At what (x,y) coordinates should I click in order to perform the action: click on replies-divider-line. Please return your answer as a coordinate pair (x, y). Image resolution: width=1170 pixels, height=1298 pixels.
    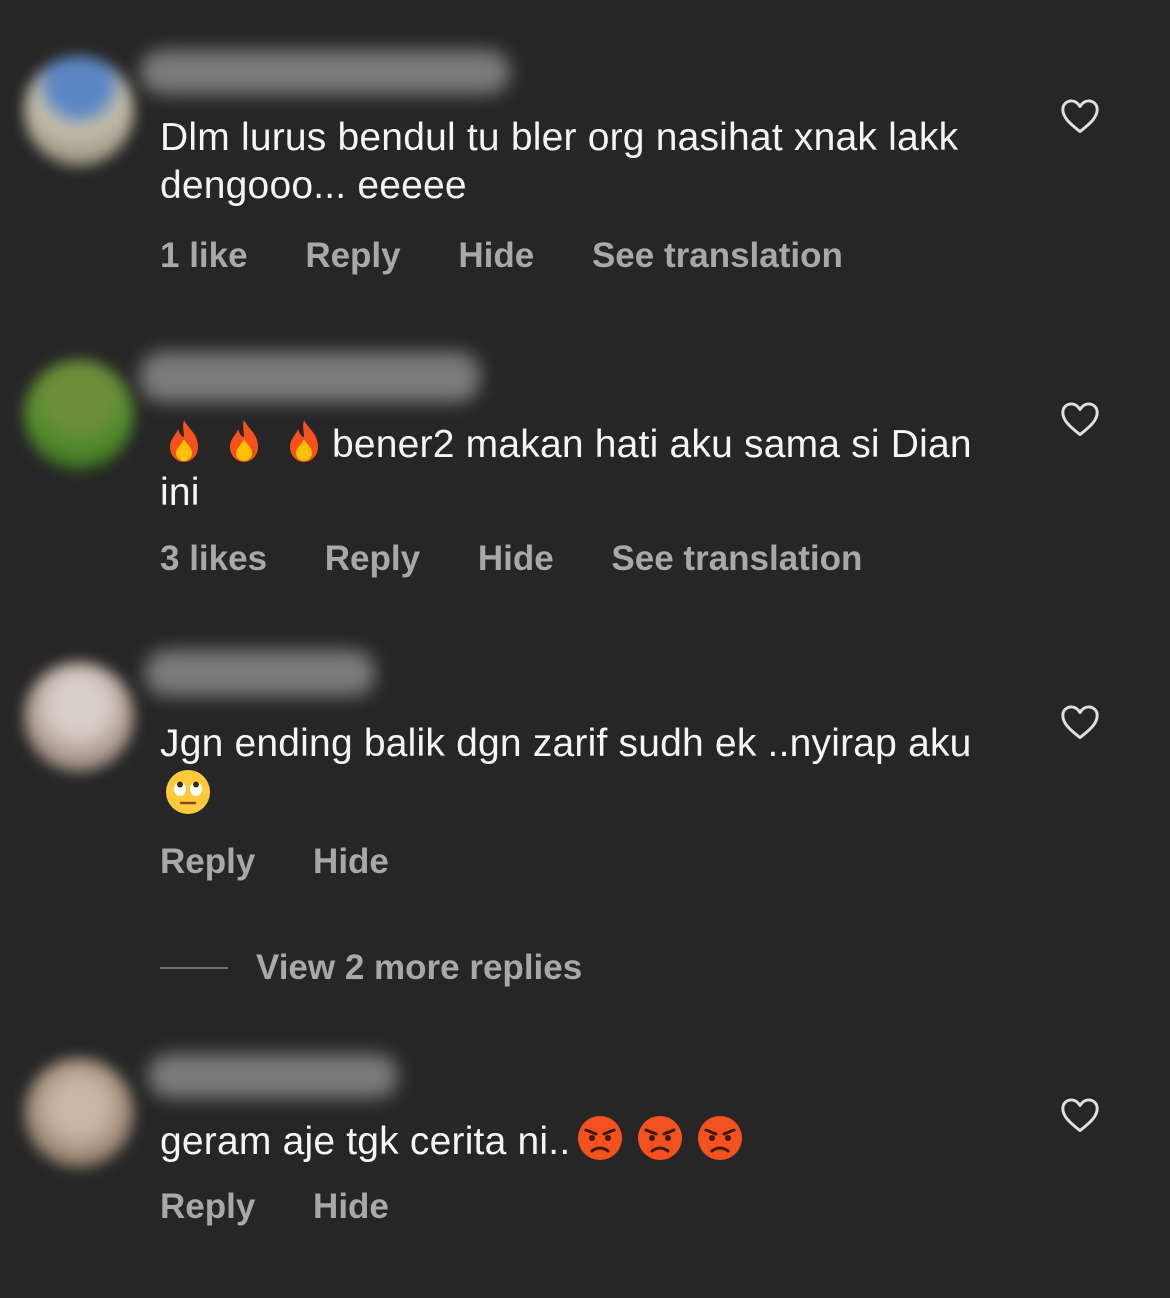
    Looking at the image, I should click on (194, 968).